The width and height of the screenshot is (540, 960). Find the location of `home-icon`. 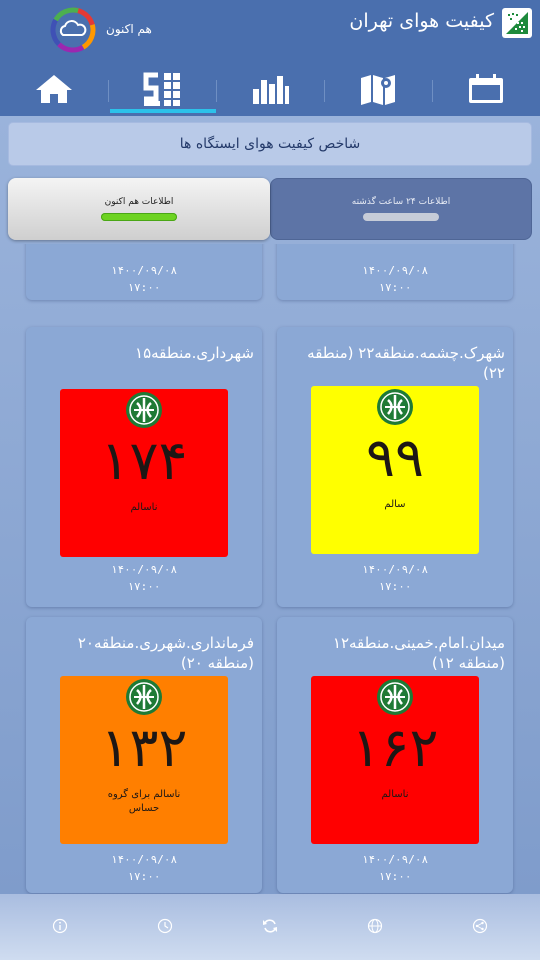

home-icon is located at coordinates (54, 89).